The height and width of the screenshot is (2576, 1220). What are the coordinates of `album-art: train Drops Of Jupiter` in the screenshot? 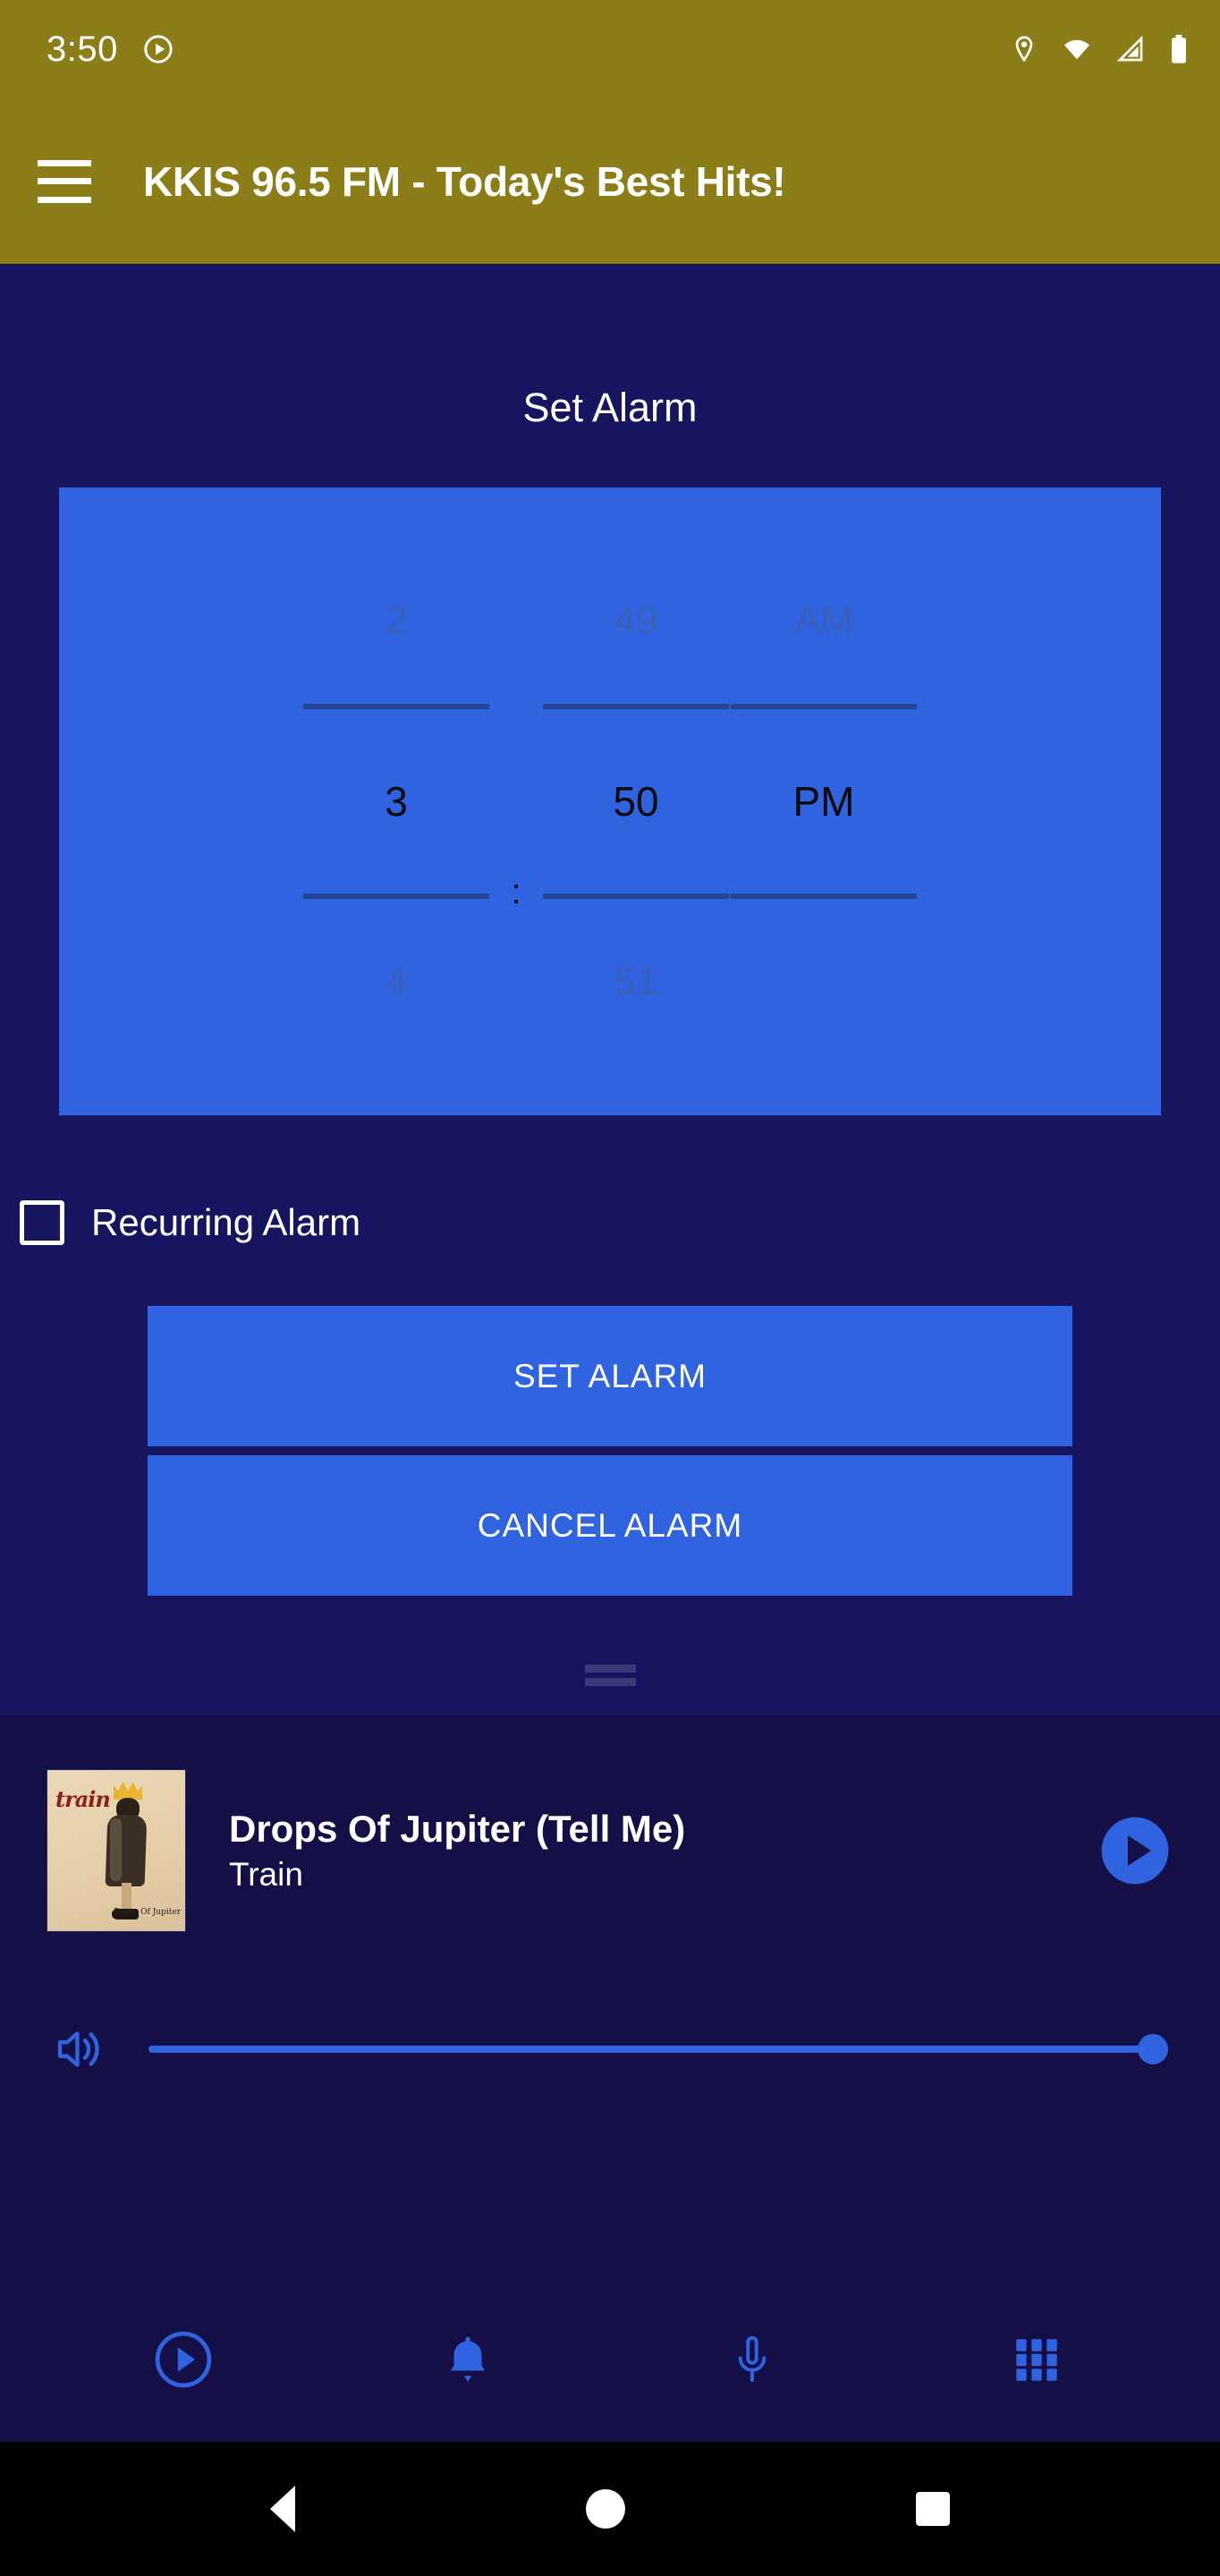 It's located at (116, 1850).